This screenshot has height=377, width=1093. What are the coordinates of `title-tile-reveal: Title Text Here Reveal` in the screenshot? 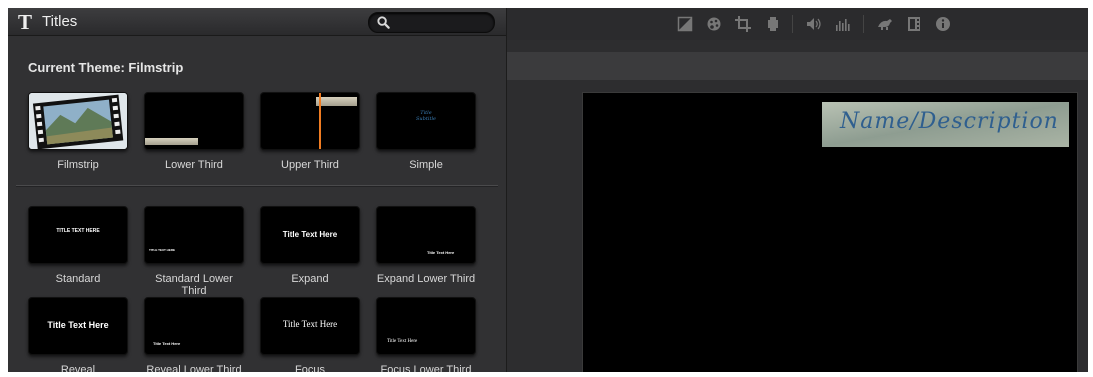 It's located at (78, 334).